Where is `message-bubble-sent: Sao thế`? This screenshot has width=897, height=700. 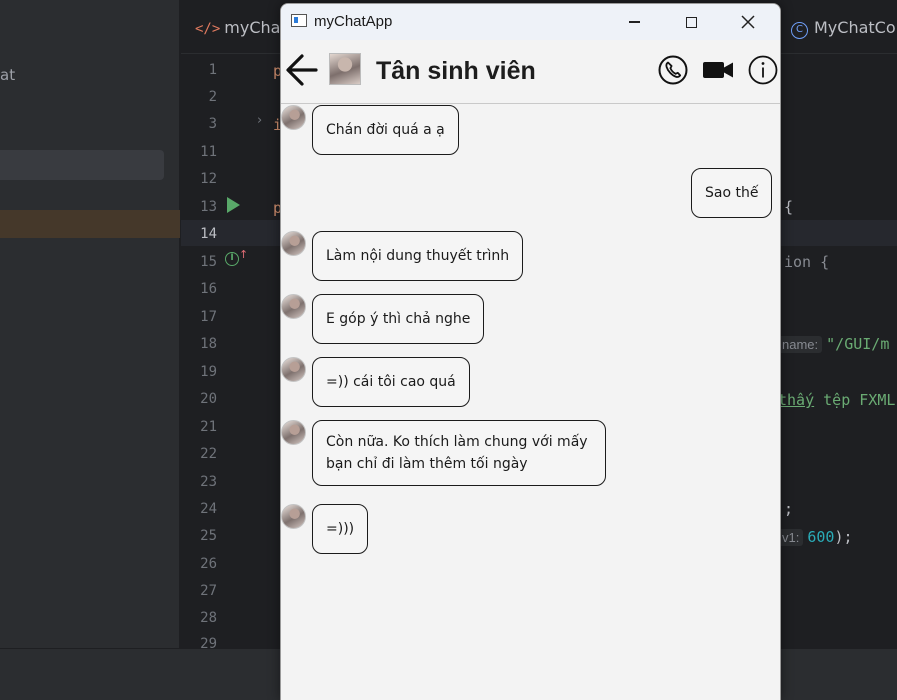 message-bubble-sent: Sao thế is located at coordinates (732, 193).